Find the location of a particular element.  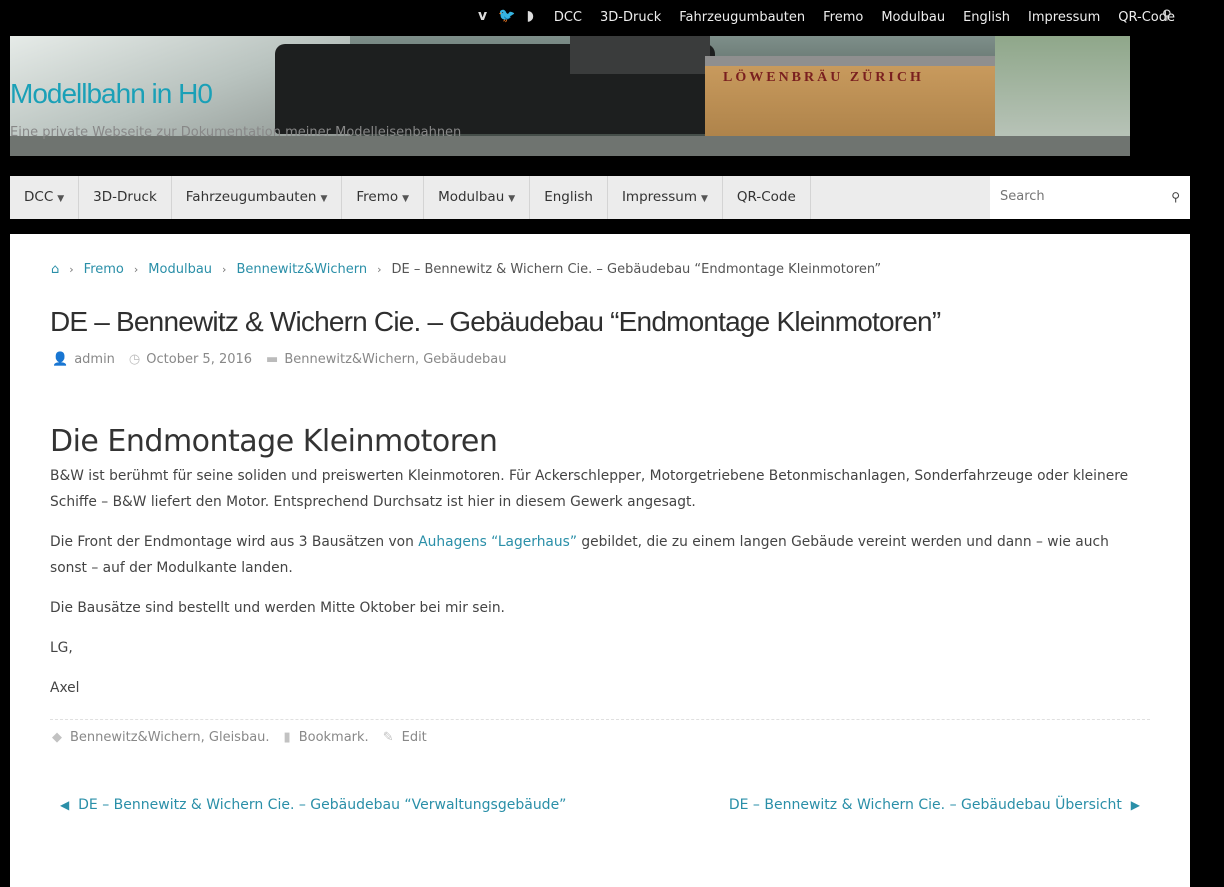

nav-item-impressum: Impressum ▼ is located at coordinates (665, 197).